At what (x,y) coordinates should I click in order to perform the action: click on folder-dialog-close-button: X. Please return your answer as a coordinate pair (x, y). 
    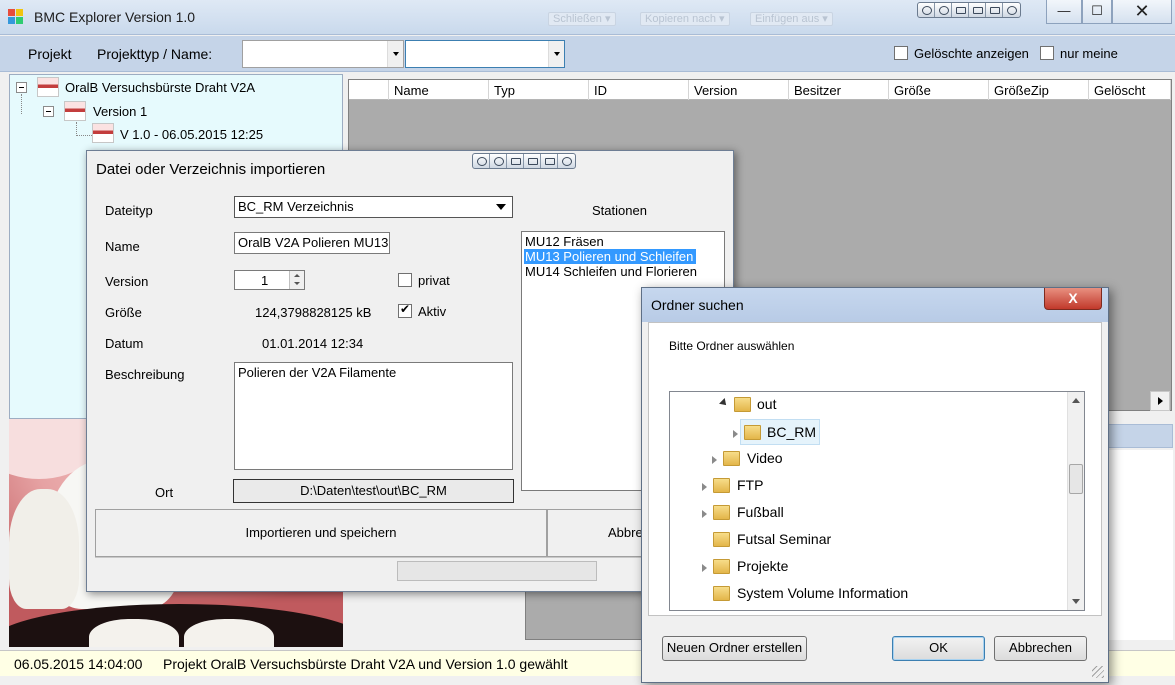
    Looking at the image, I should click on (1073, 299).